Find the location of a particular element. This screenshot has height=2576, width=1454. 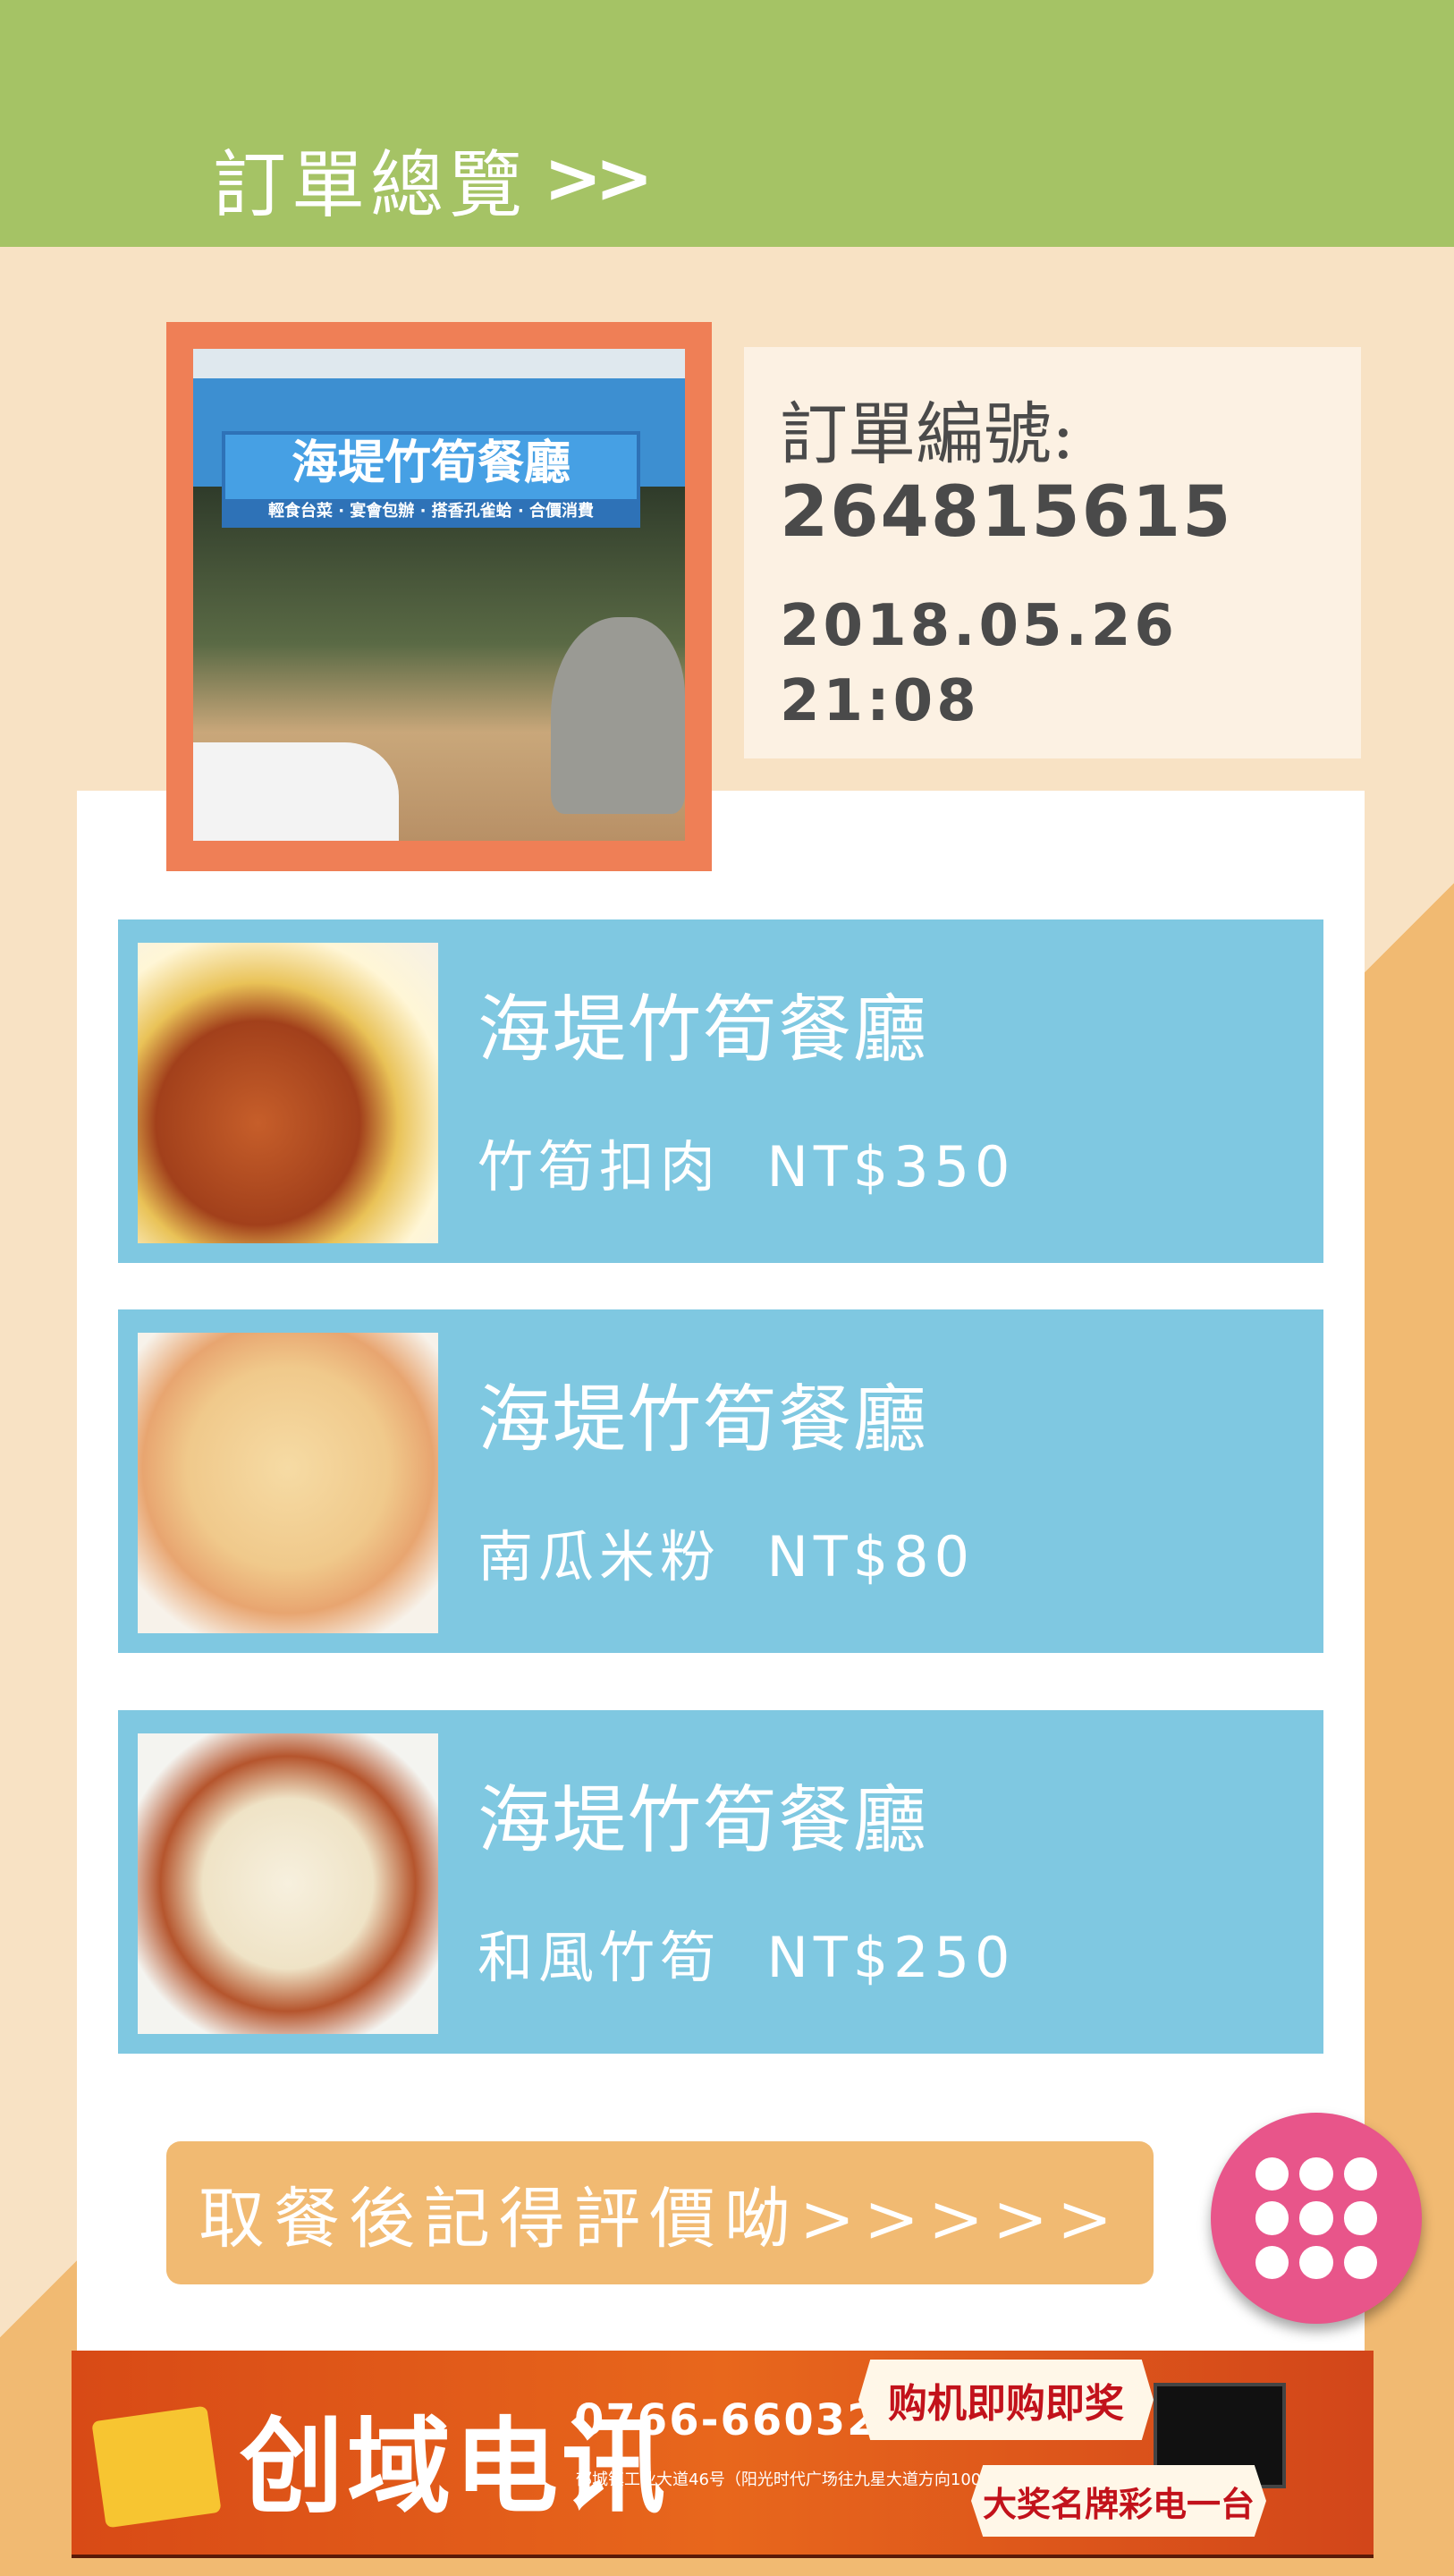

grid-menu-icon is located at coordinates (1316, 2218).